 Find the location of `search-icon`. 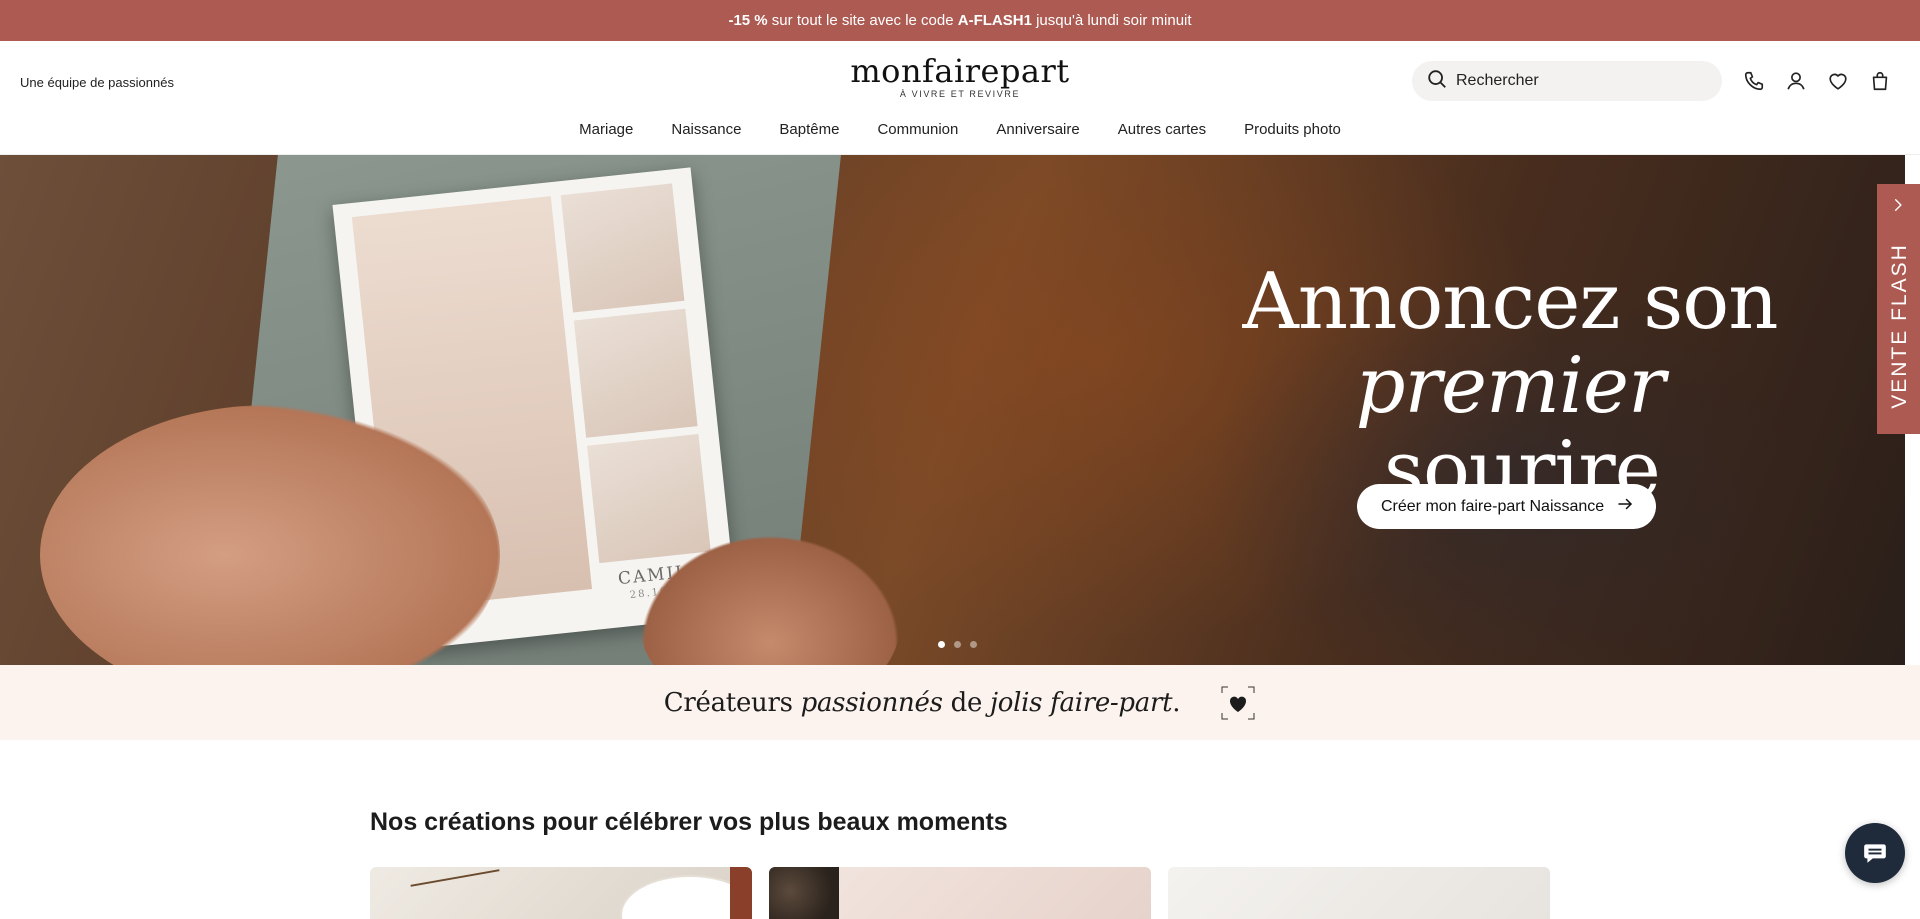

search-icon is located at coordinates (1437, 81).